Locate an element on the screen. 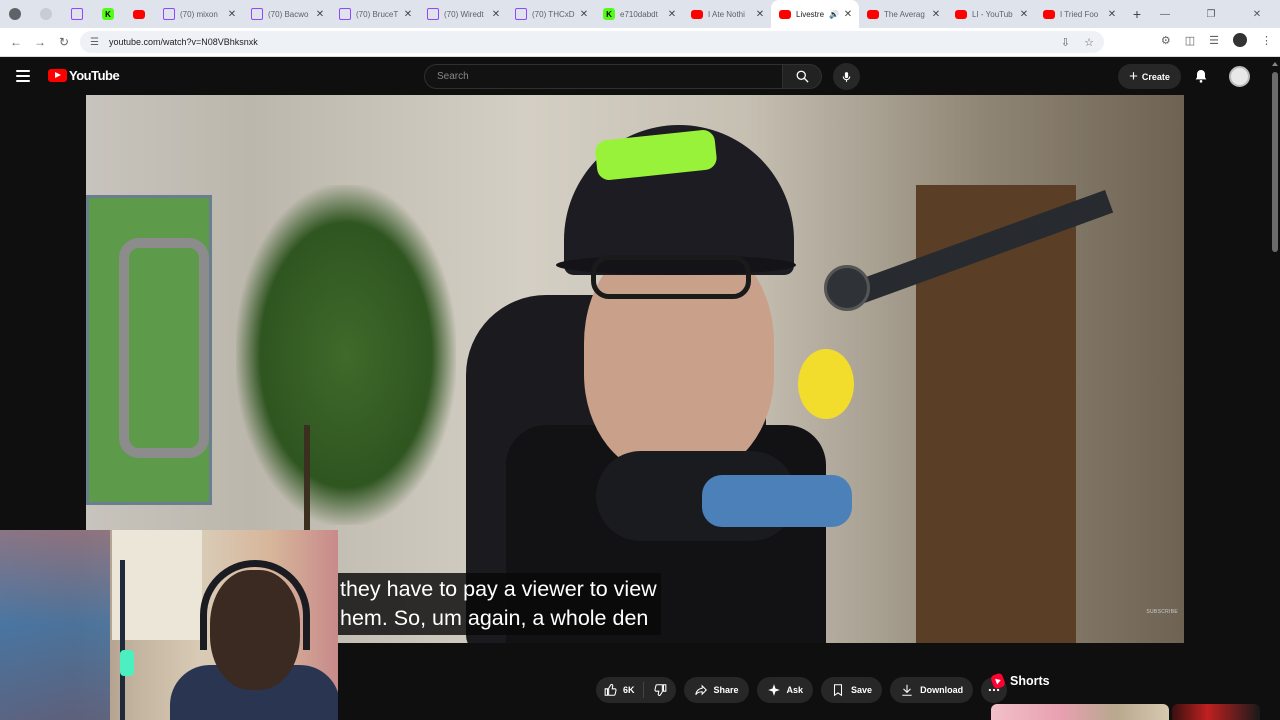  browser-tab: Ke710dabdt ✕ is located at coordinates (639, 14).